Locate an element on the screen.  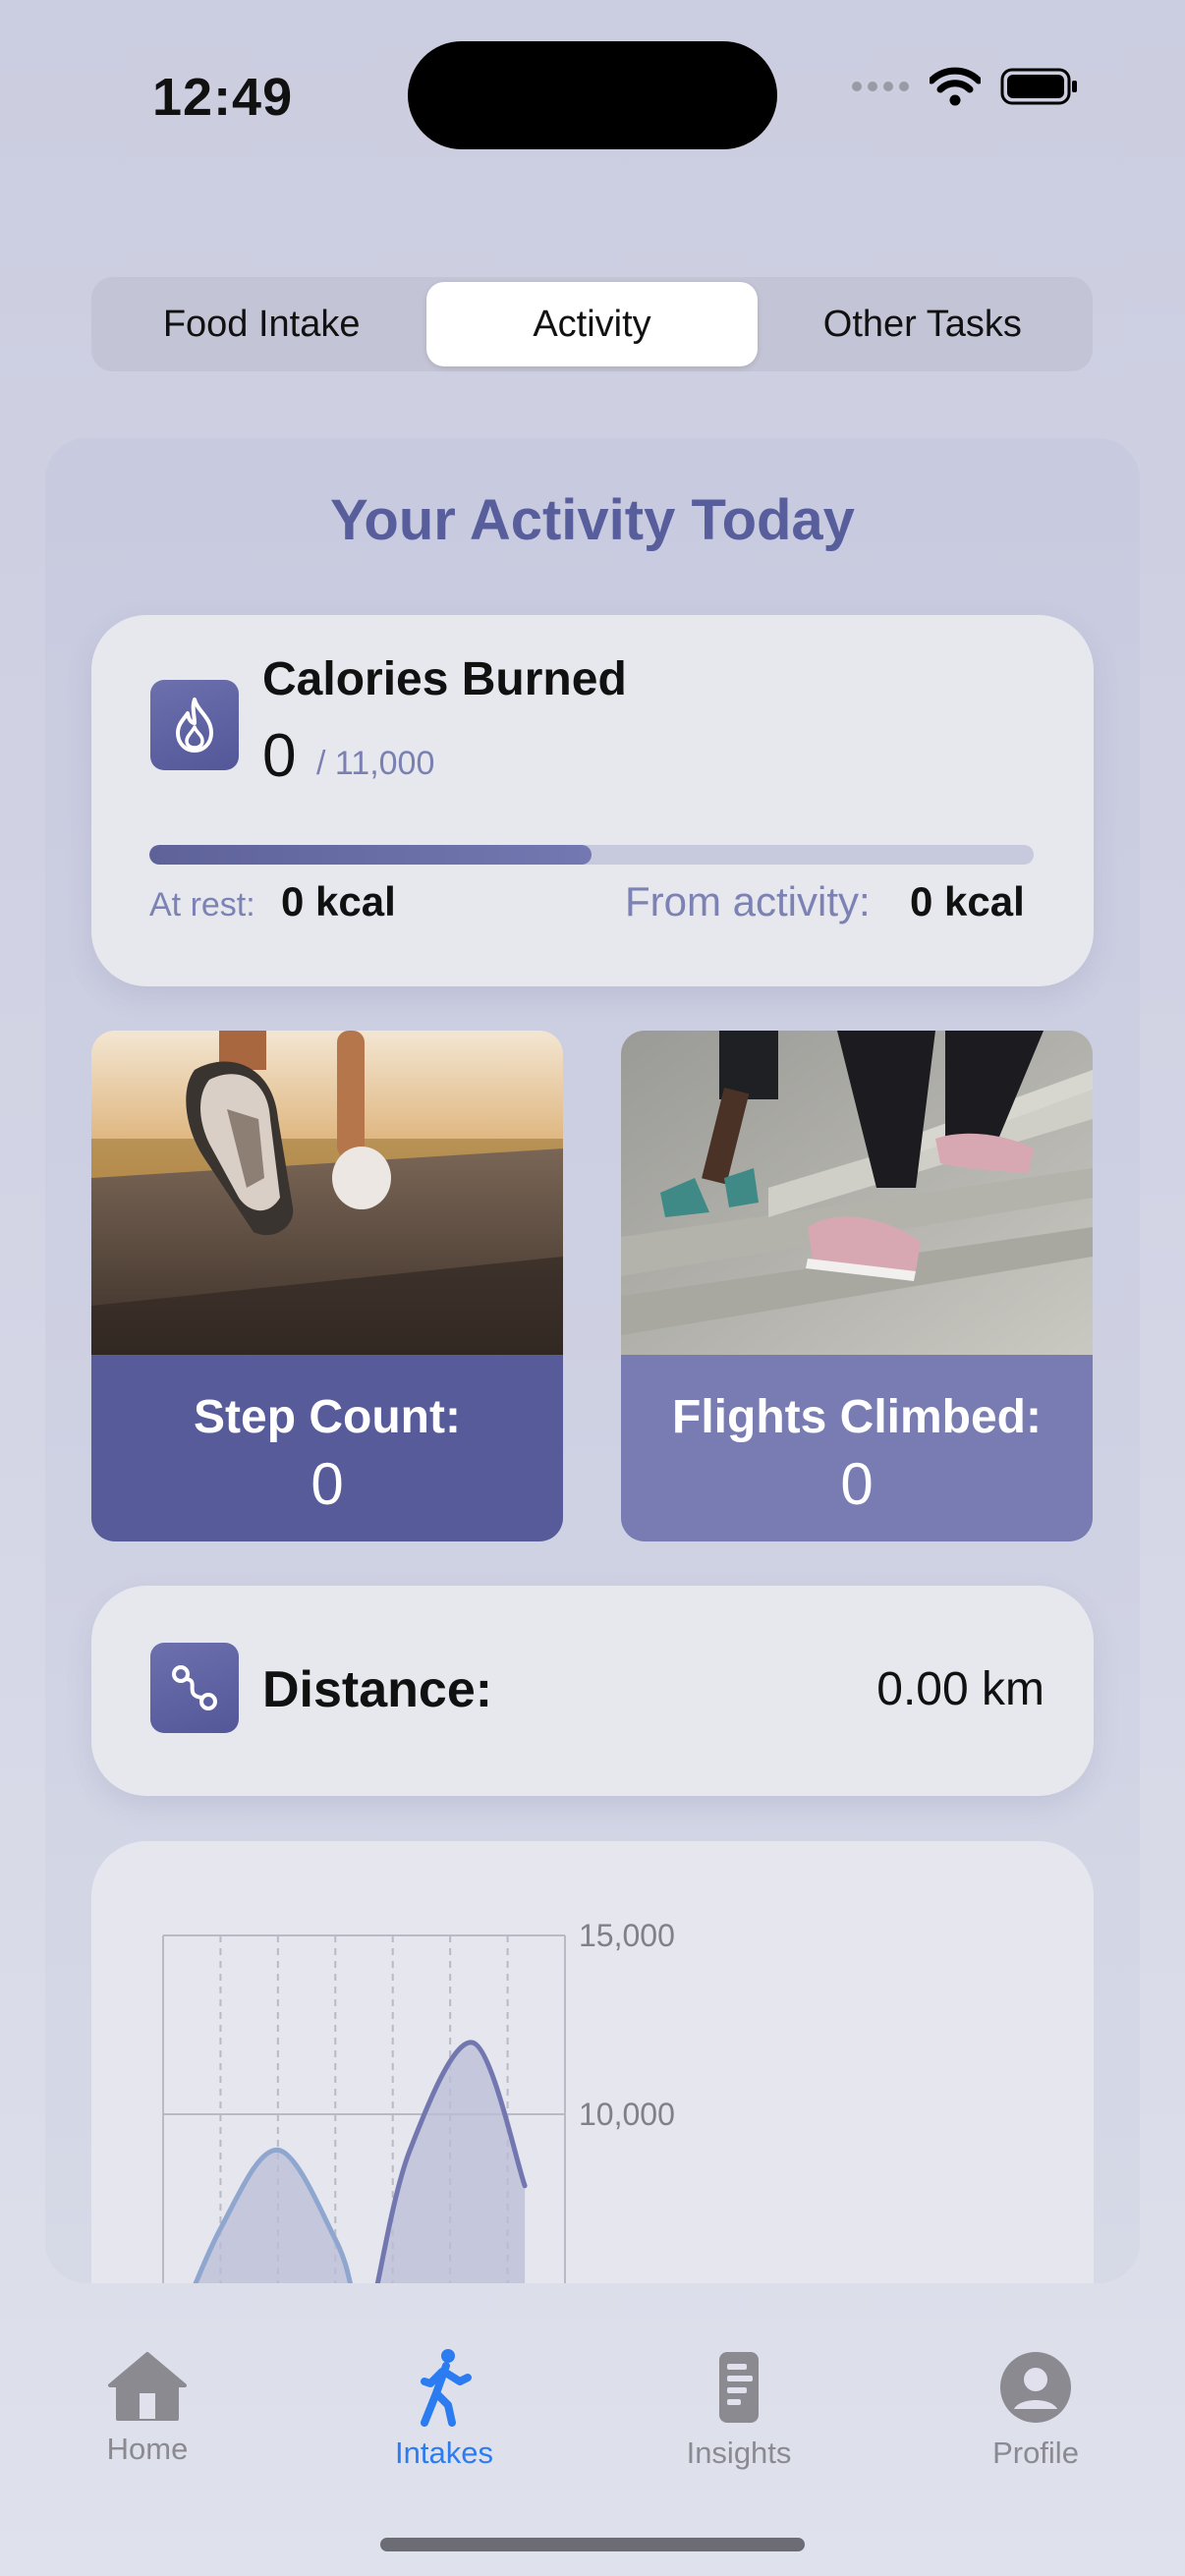
flights-climbed-footer: Flights Climbed: 0 is located at coordinates (857, 1448).